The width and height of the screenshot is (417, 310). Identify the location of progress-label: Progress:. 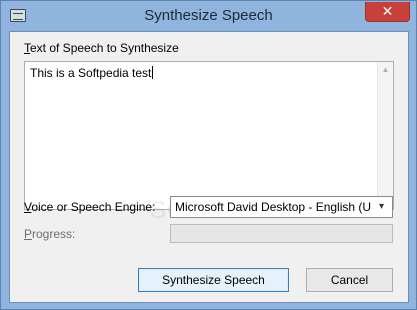
(50, 234).